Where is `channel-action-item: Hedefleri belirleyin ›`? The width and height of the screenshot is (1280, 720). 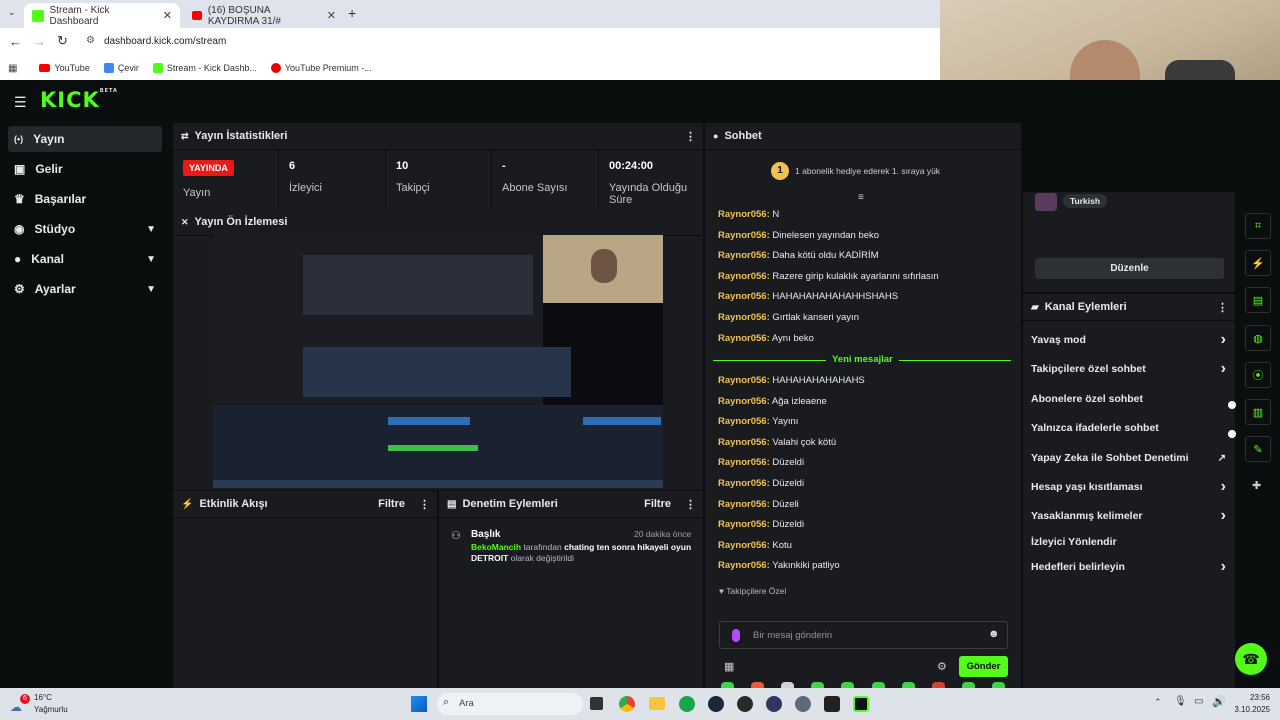
channel-action-item: Hedefleri belirleyin › is located at coordinates (1128, 567).